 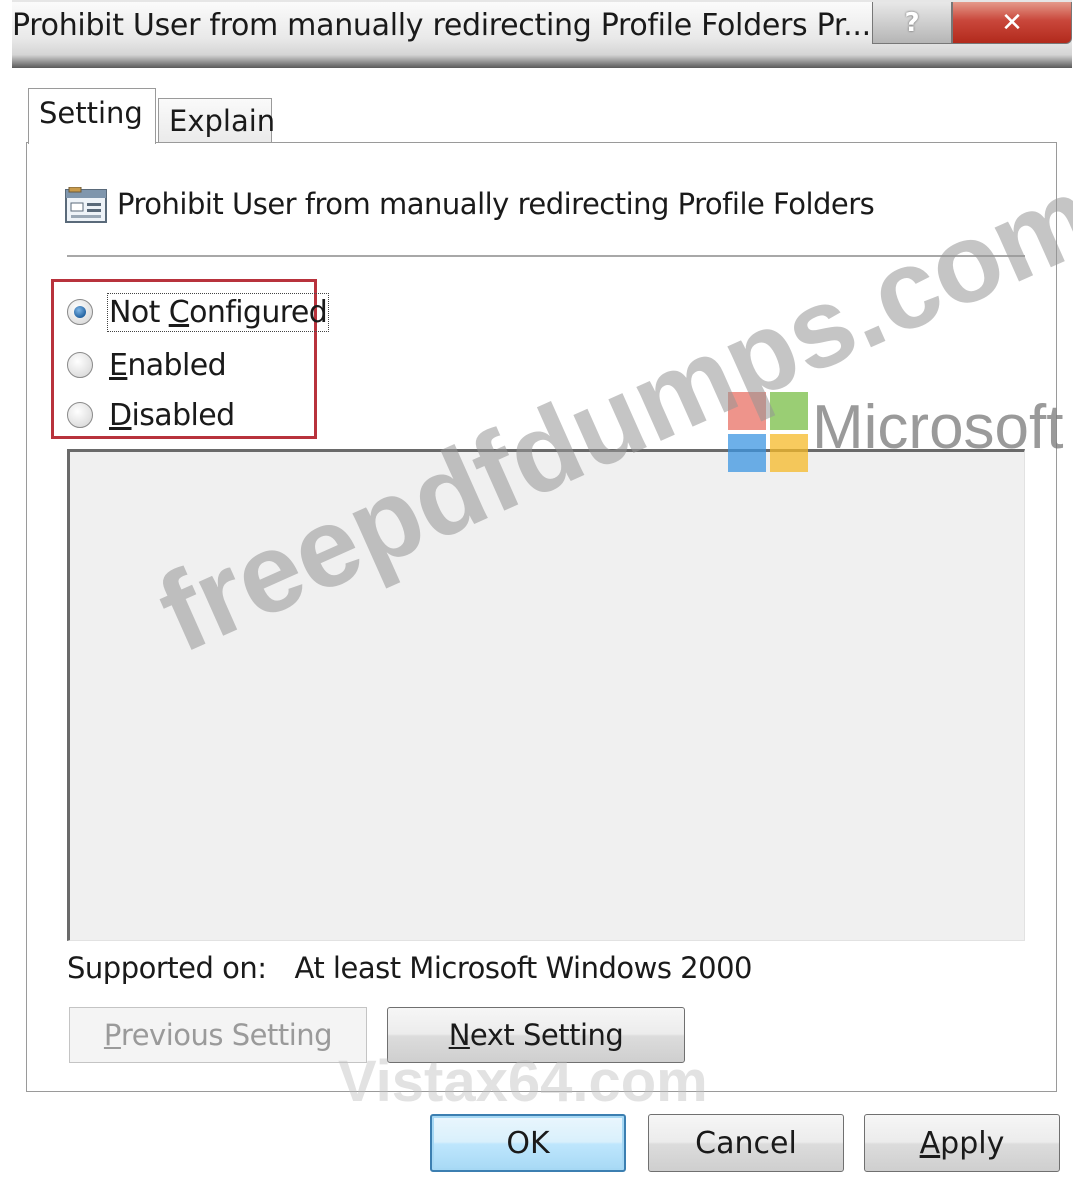 What do you see at coordinates (216, 121) in the screenshot?
I see `tab-explain: Explain` at bounding box center [216, 121].